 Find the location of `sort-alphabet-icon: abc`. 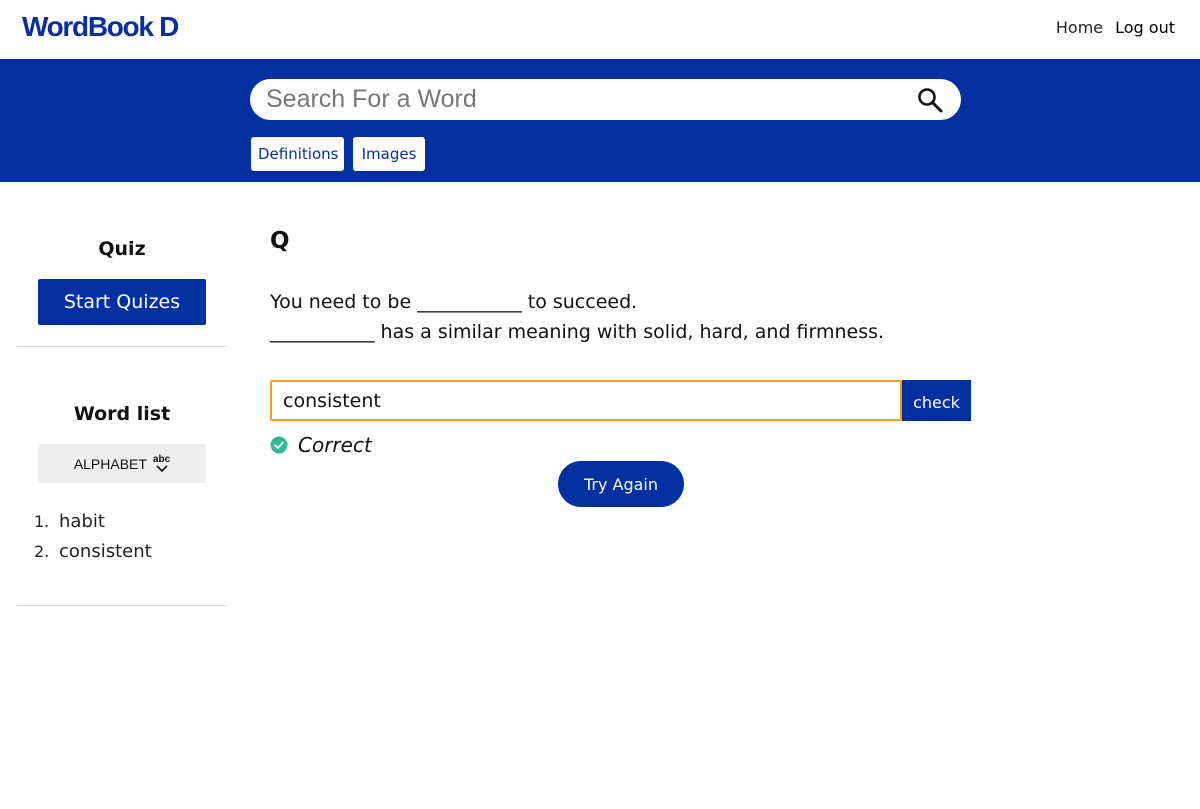

sort-alphabet-icon: abc is located at coordinates (161, 463).